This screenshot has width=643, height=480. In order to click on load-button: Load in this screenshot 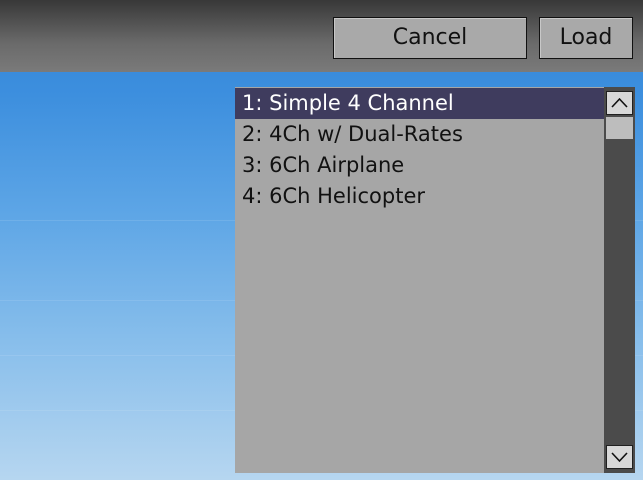, I will do `click(586, 38)`.